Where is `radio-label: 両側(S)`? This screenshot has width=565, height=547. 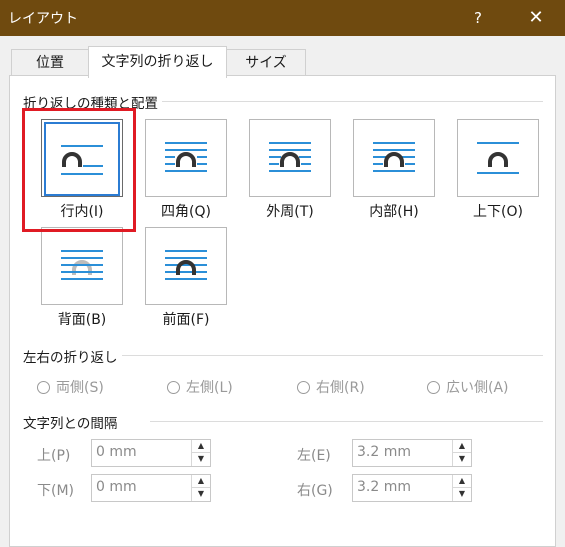
radio-label: 両側(S) is located at coordinates (80, 388).